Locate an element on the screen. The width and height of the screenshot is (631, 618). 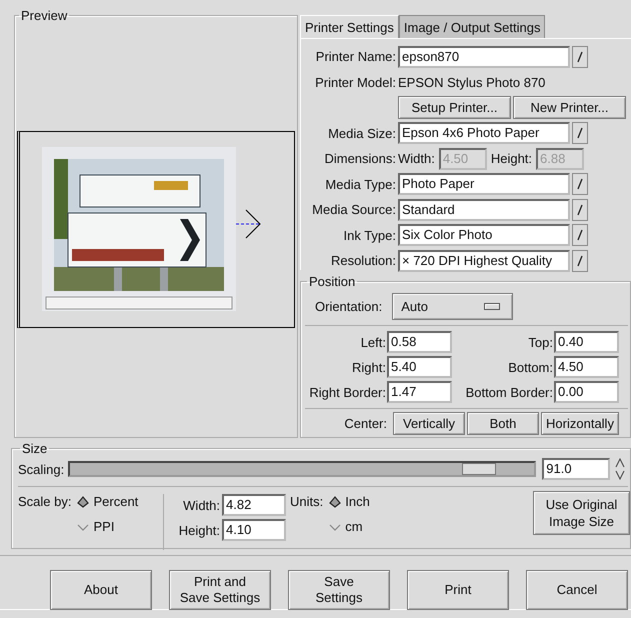
dialog-button: Print and Save Settings is located at coordinates (220, 590).